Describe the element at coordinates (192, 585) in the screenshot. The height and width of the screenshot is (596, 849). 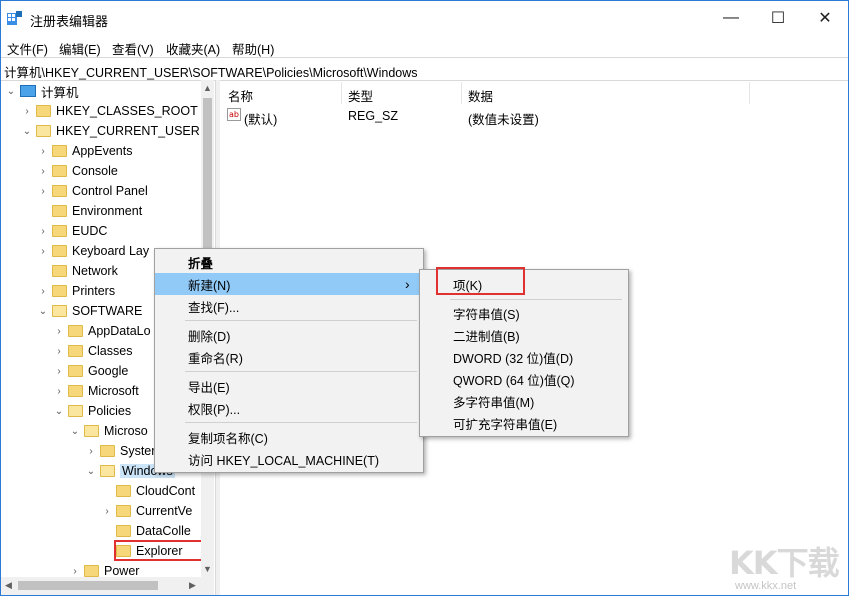
I see `scroll-right-icon: ▶` at that location.